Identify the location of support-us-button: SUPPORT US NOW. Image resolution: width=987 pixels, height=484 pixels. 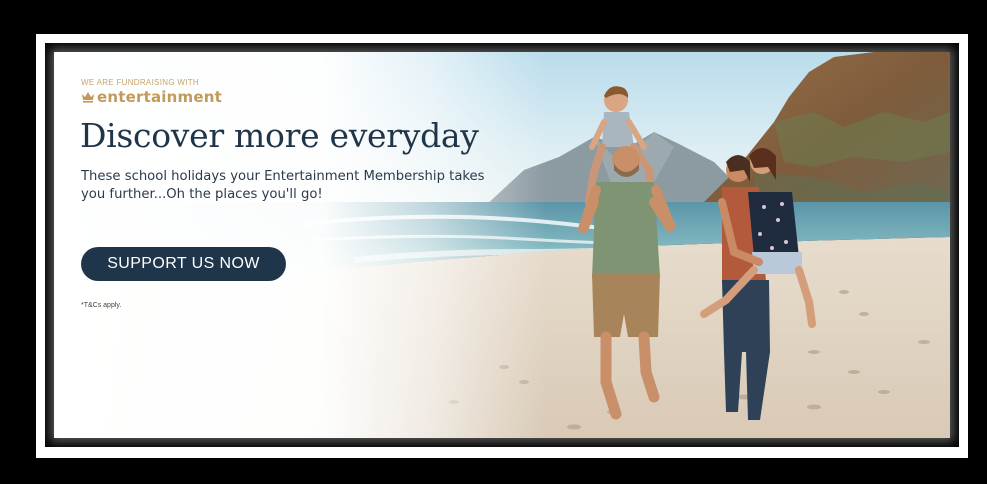
(183, 264).